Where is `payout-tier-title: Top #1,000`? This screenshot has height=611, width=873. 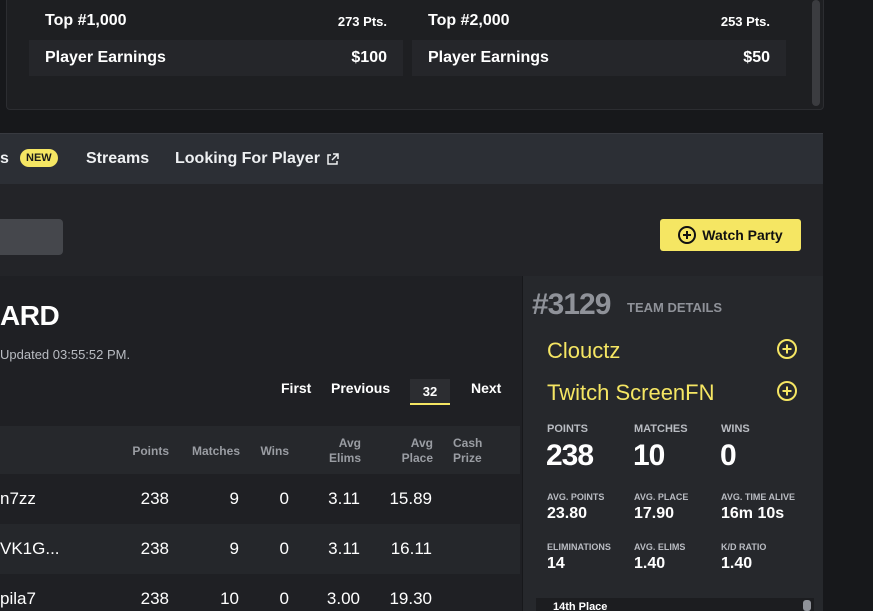
payout-tier-title: Top #1,000 is located at coordinates (86, 20).